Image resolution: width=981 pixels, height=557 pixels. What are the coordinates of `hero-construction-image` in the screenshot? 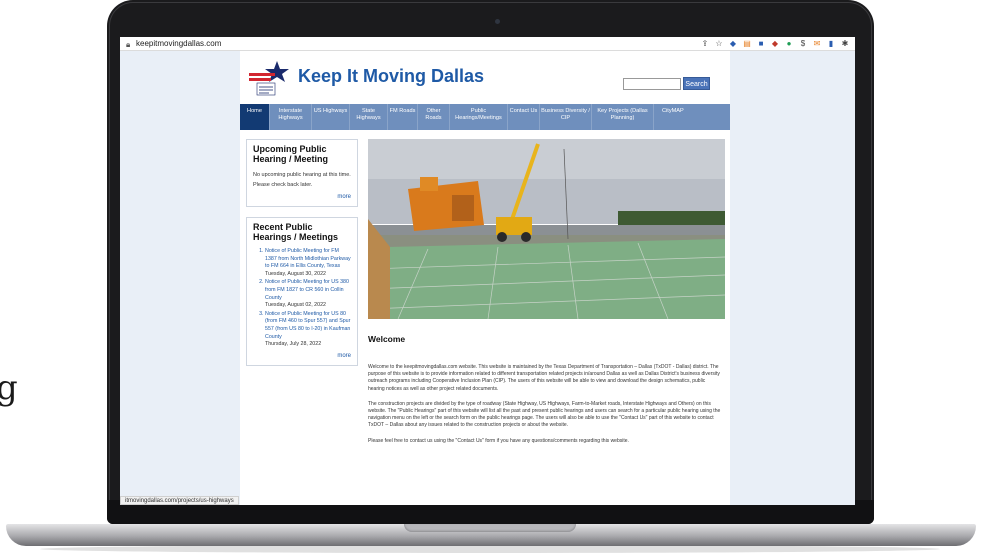 It's located at (546, 229).